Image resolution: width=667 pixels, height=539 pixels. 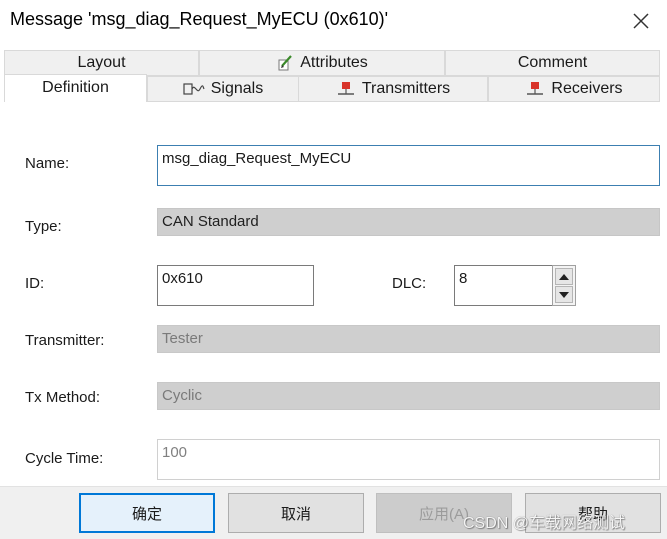 What do you see at coordinates (35, 283) in the screenshot?
I see `id-label: ID:` at bounding box center [35, 283].